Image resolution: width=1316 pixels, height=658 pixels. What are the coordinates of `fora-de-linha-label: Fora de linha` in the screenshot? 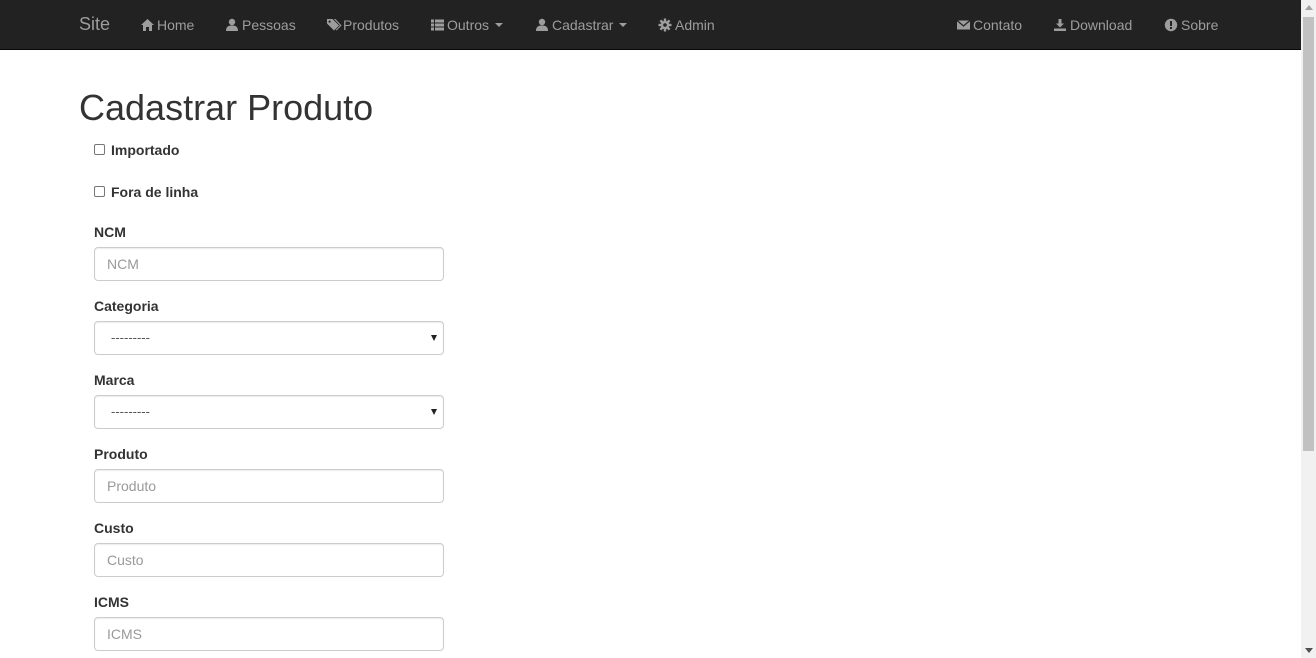 It's located at (154, 192).